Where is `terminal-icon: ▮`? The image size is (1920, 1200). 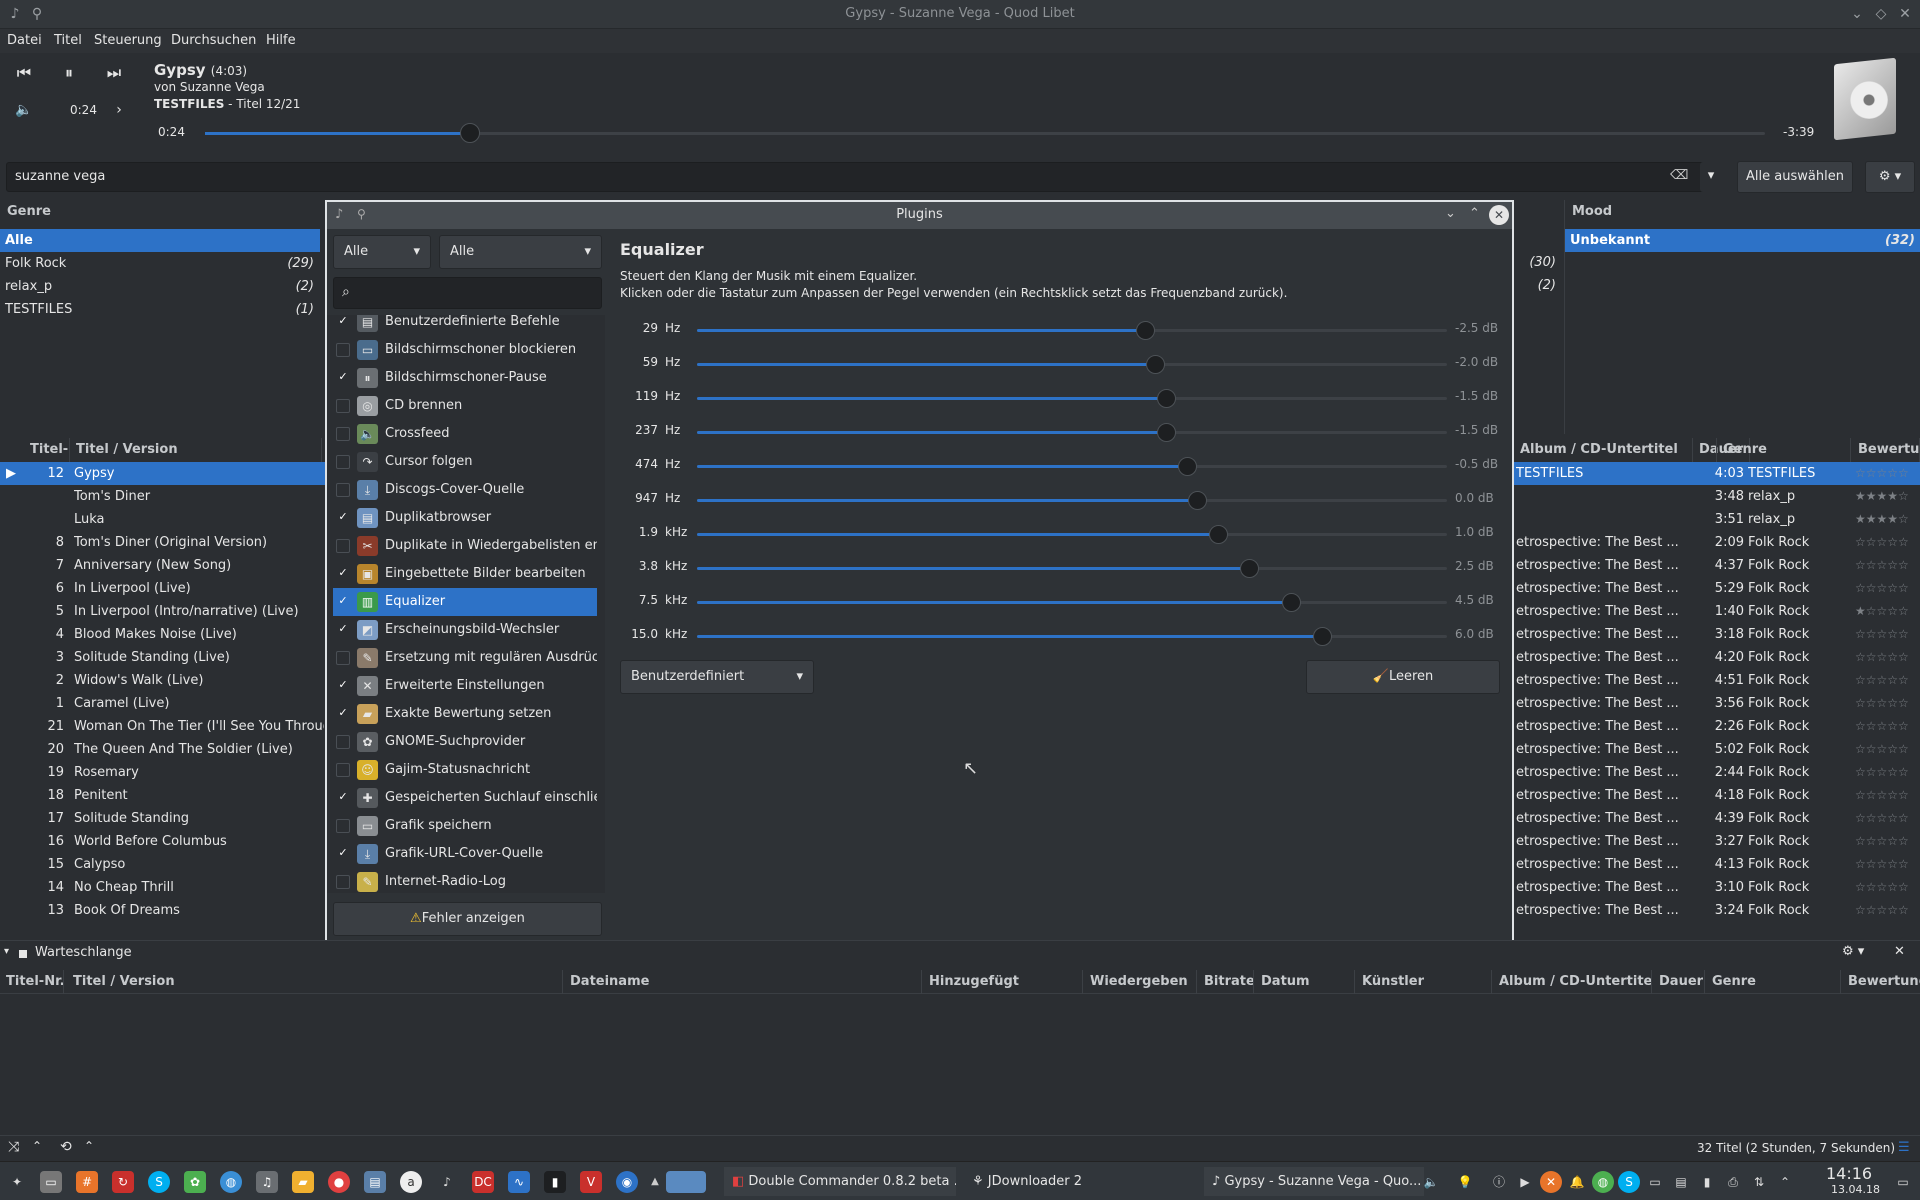 terminal-icon: ▮ is located at coordinates (555, 1182).